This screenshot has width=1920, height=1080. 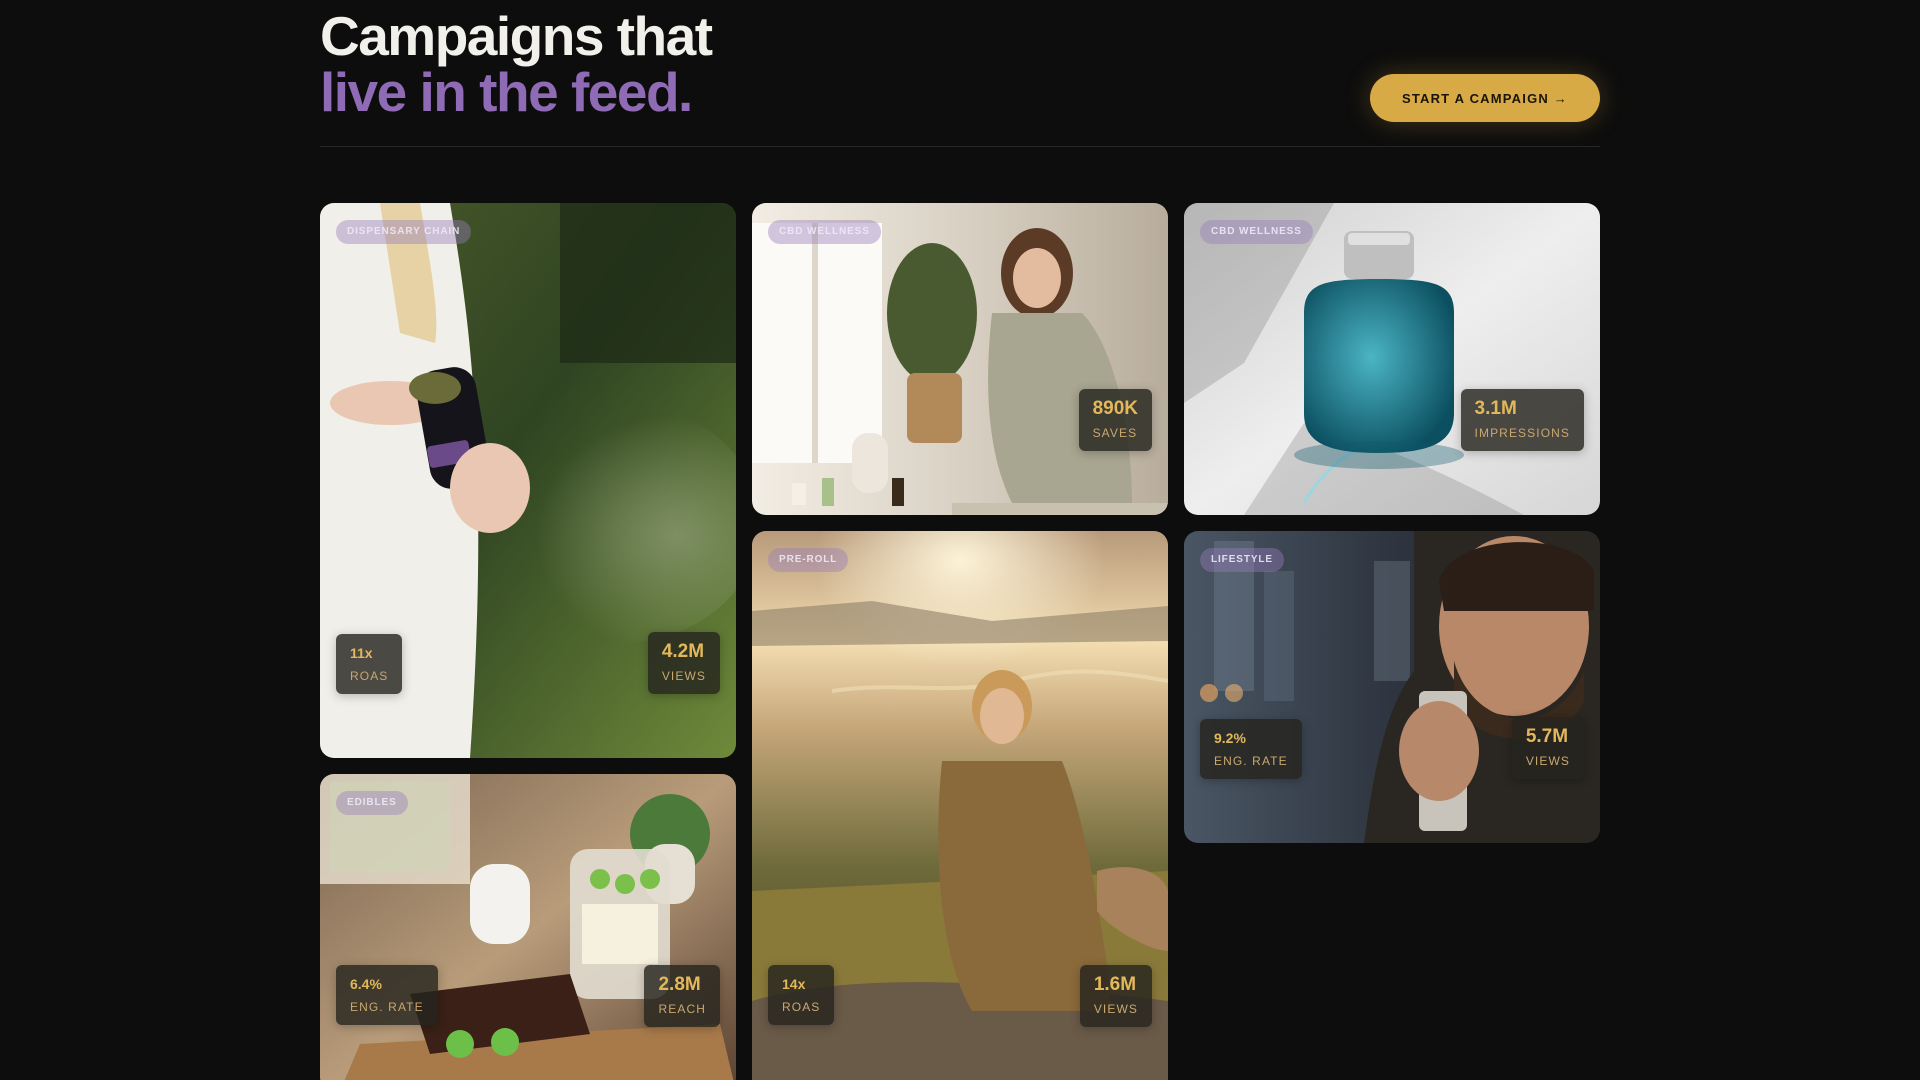 I want to click on metric-label: REACH, so click(x=682, y=1009).